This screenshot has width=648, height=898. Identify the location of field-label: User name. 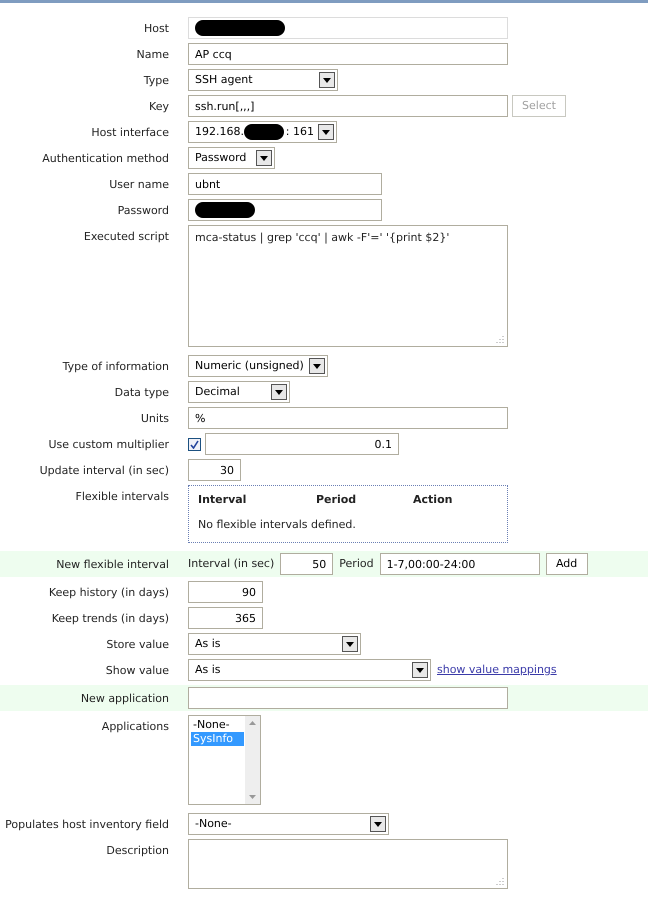
(138, 185).